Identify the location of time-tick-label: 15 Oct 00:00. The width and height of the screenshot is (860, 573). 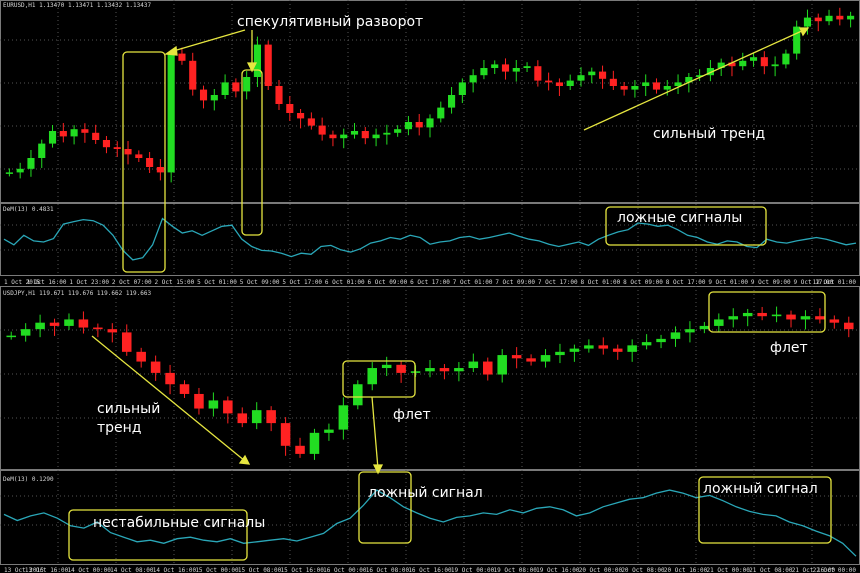
(217, 570).